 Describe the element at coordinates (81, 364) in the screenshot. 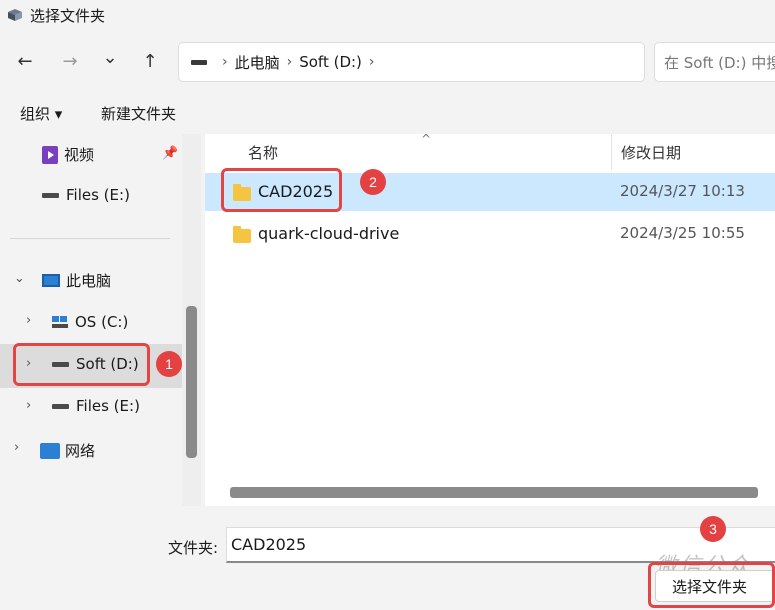

I see `highlight-box-soft-d` at that location.